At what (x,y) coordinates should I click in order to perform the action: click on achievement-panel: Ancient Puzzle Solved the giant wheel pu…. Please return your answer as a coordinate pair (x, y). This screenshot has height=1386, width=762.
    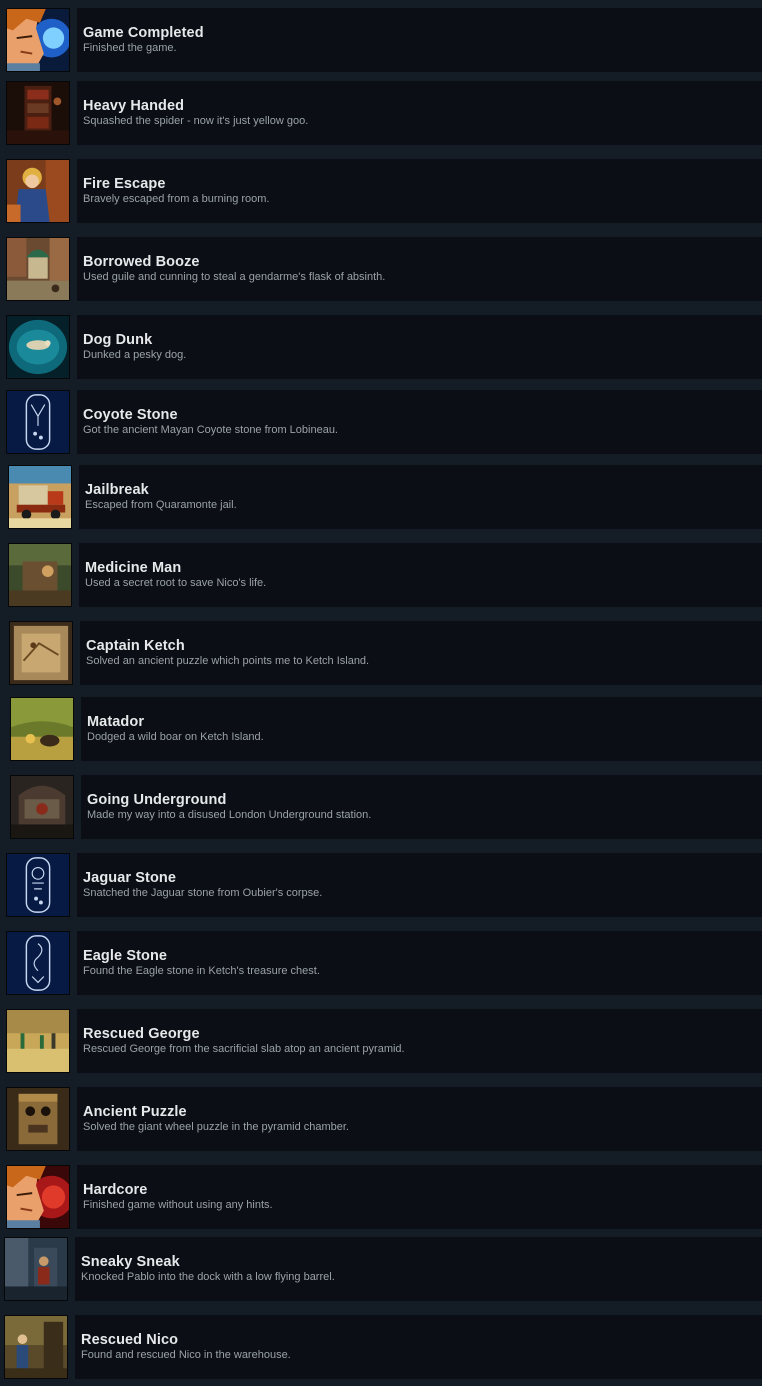
    Looking at the image, I should click on (419, 1119).